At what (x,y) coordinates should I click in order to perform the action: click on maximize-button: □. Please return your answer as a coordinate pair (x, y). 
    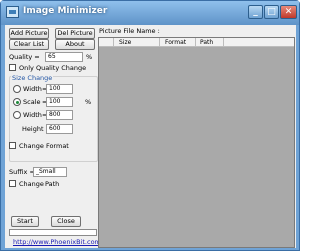
    Looking at the image, I should click on (271, 12).